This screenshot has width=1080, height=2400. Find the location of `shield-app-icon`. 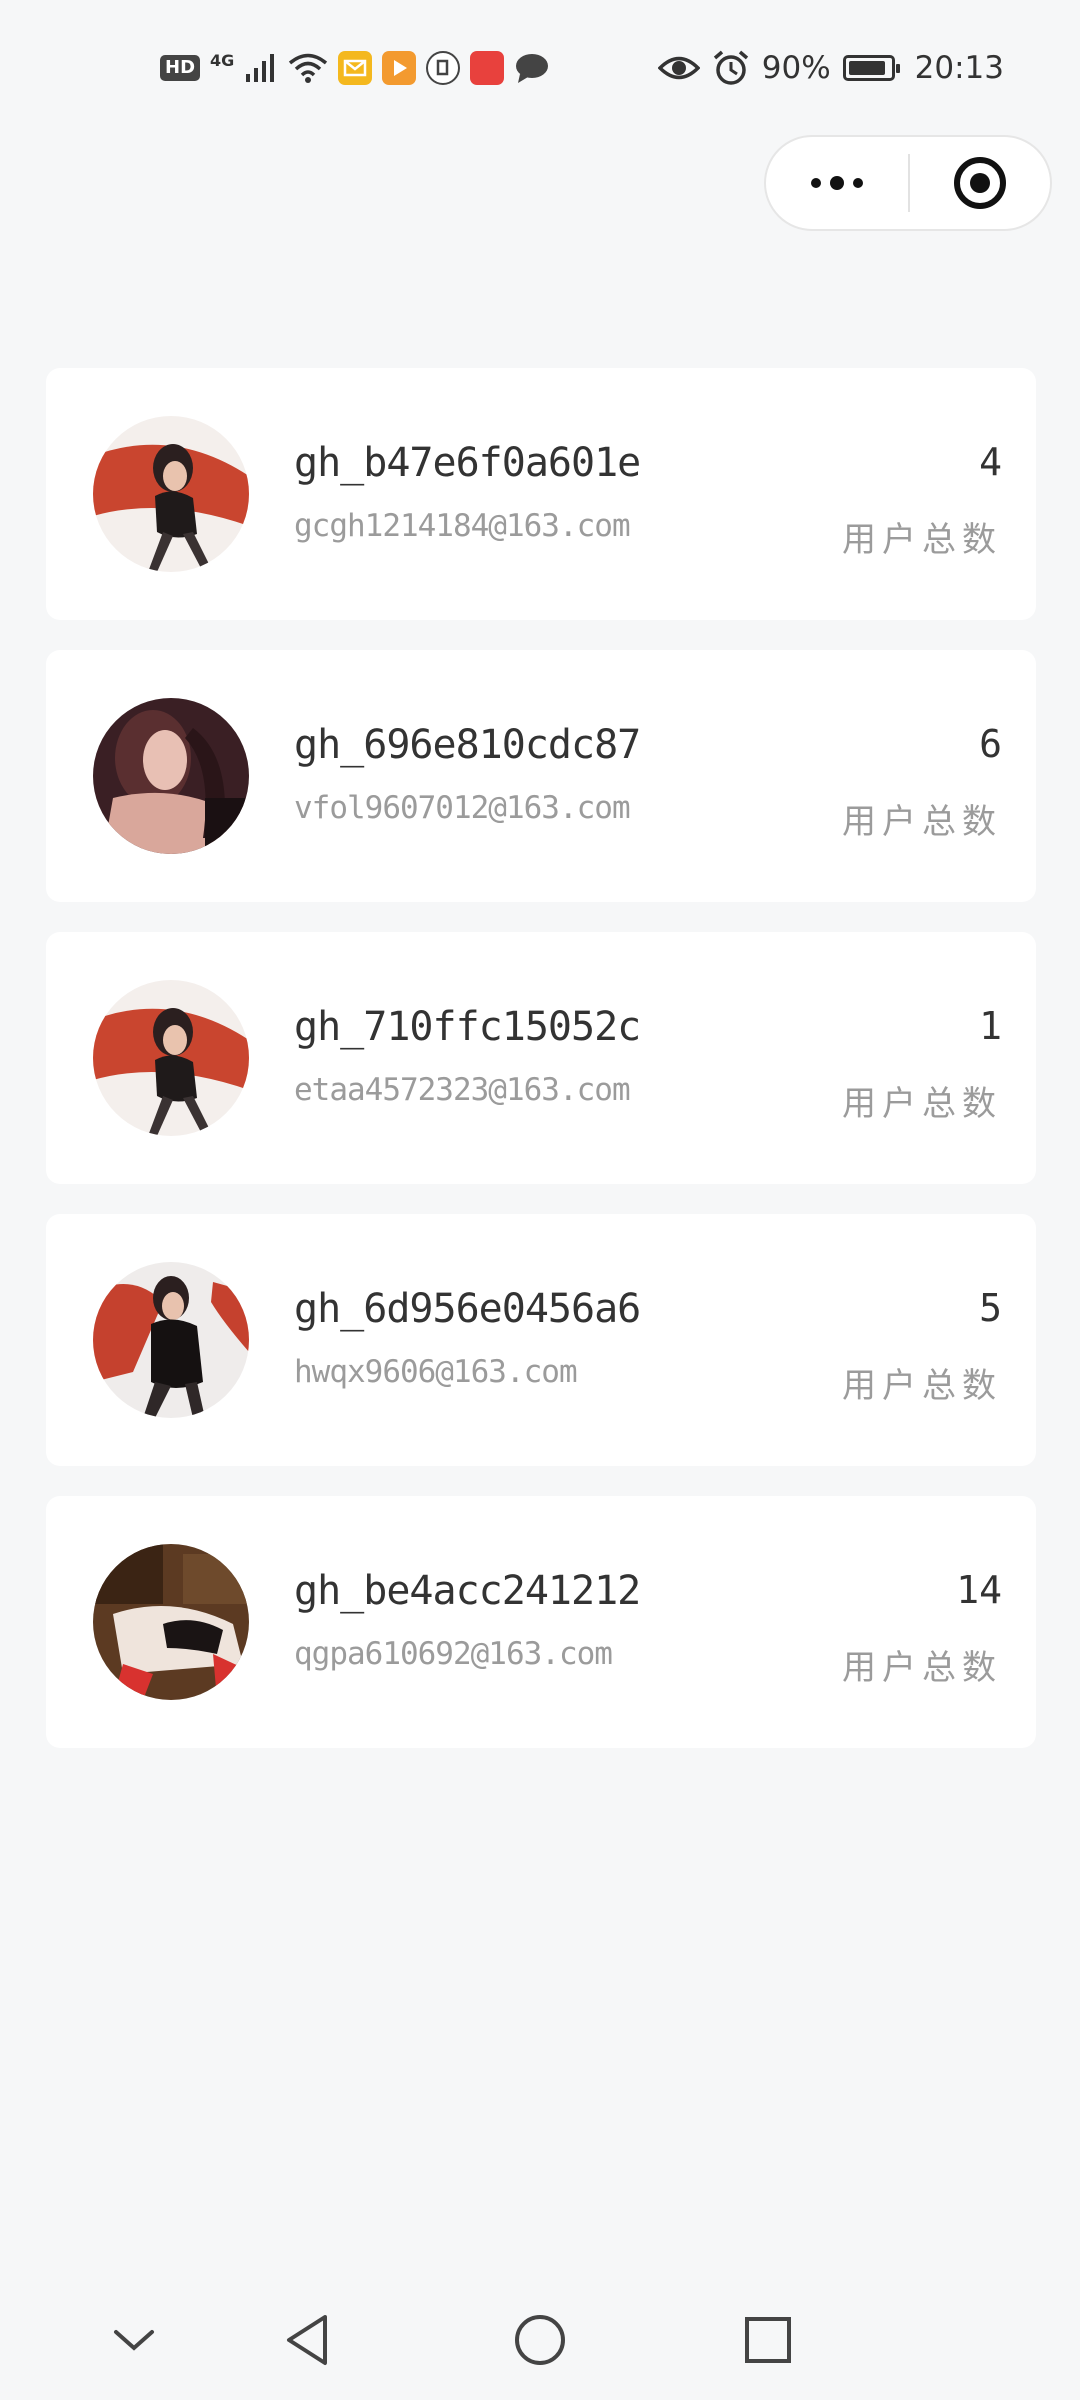

shield-app-icon is located at coordinates (443, 68).